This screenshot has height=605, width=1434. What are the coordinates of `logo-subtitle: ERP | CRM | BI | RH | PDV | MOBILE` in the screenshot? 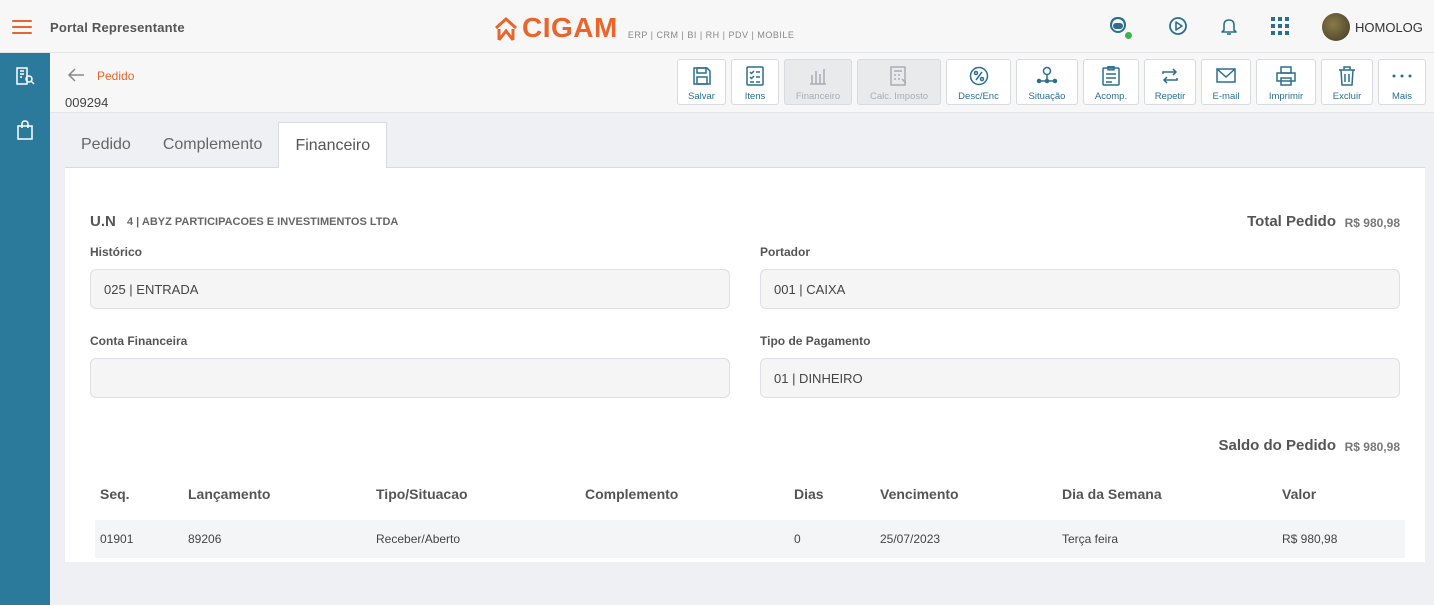 It's located at (711, 35).